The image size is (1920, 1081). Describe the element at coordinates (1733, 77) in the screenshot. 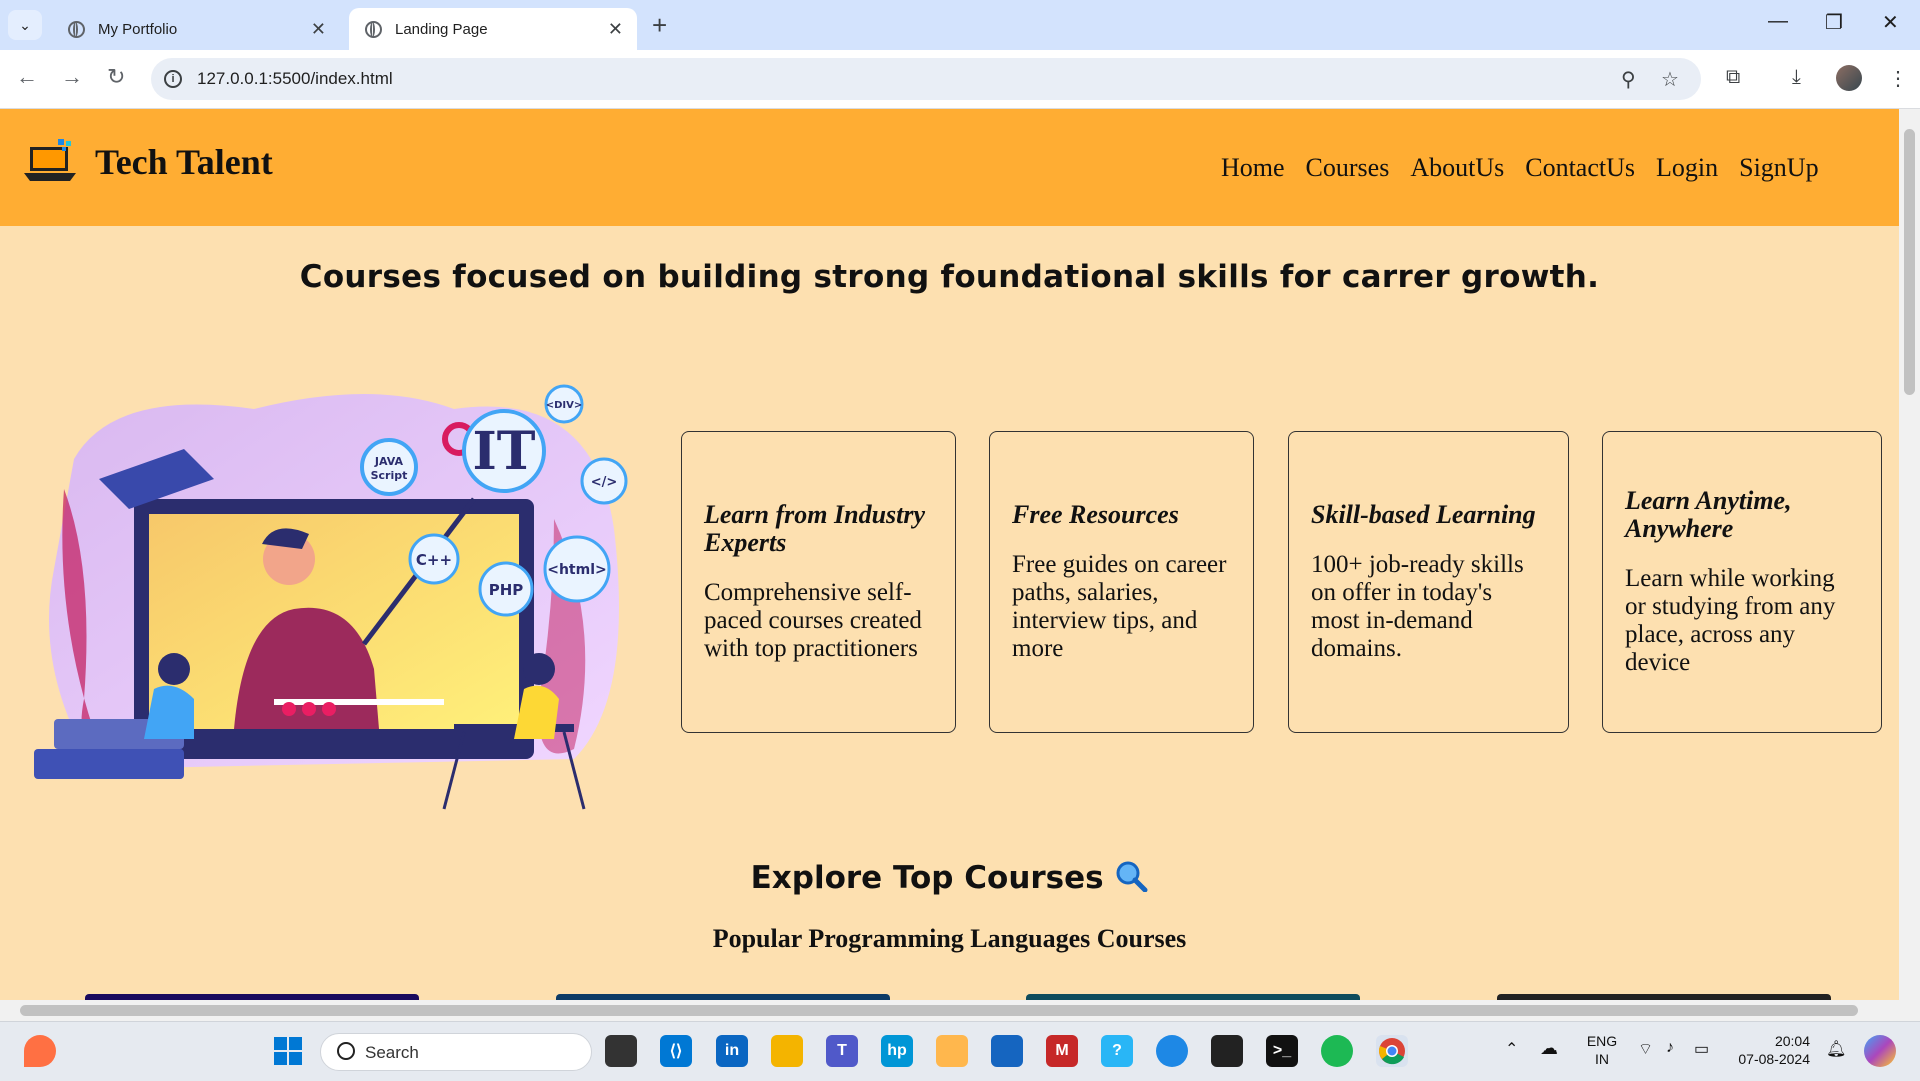

I see `extensions-icon: ⧉` at that location.